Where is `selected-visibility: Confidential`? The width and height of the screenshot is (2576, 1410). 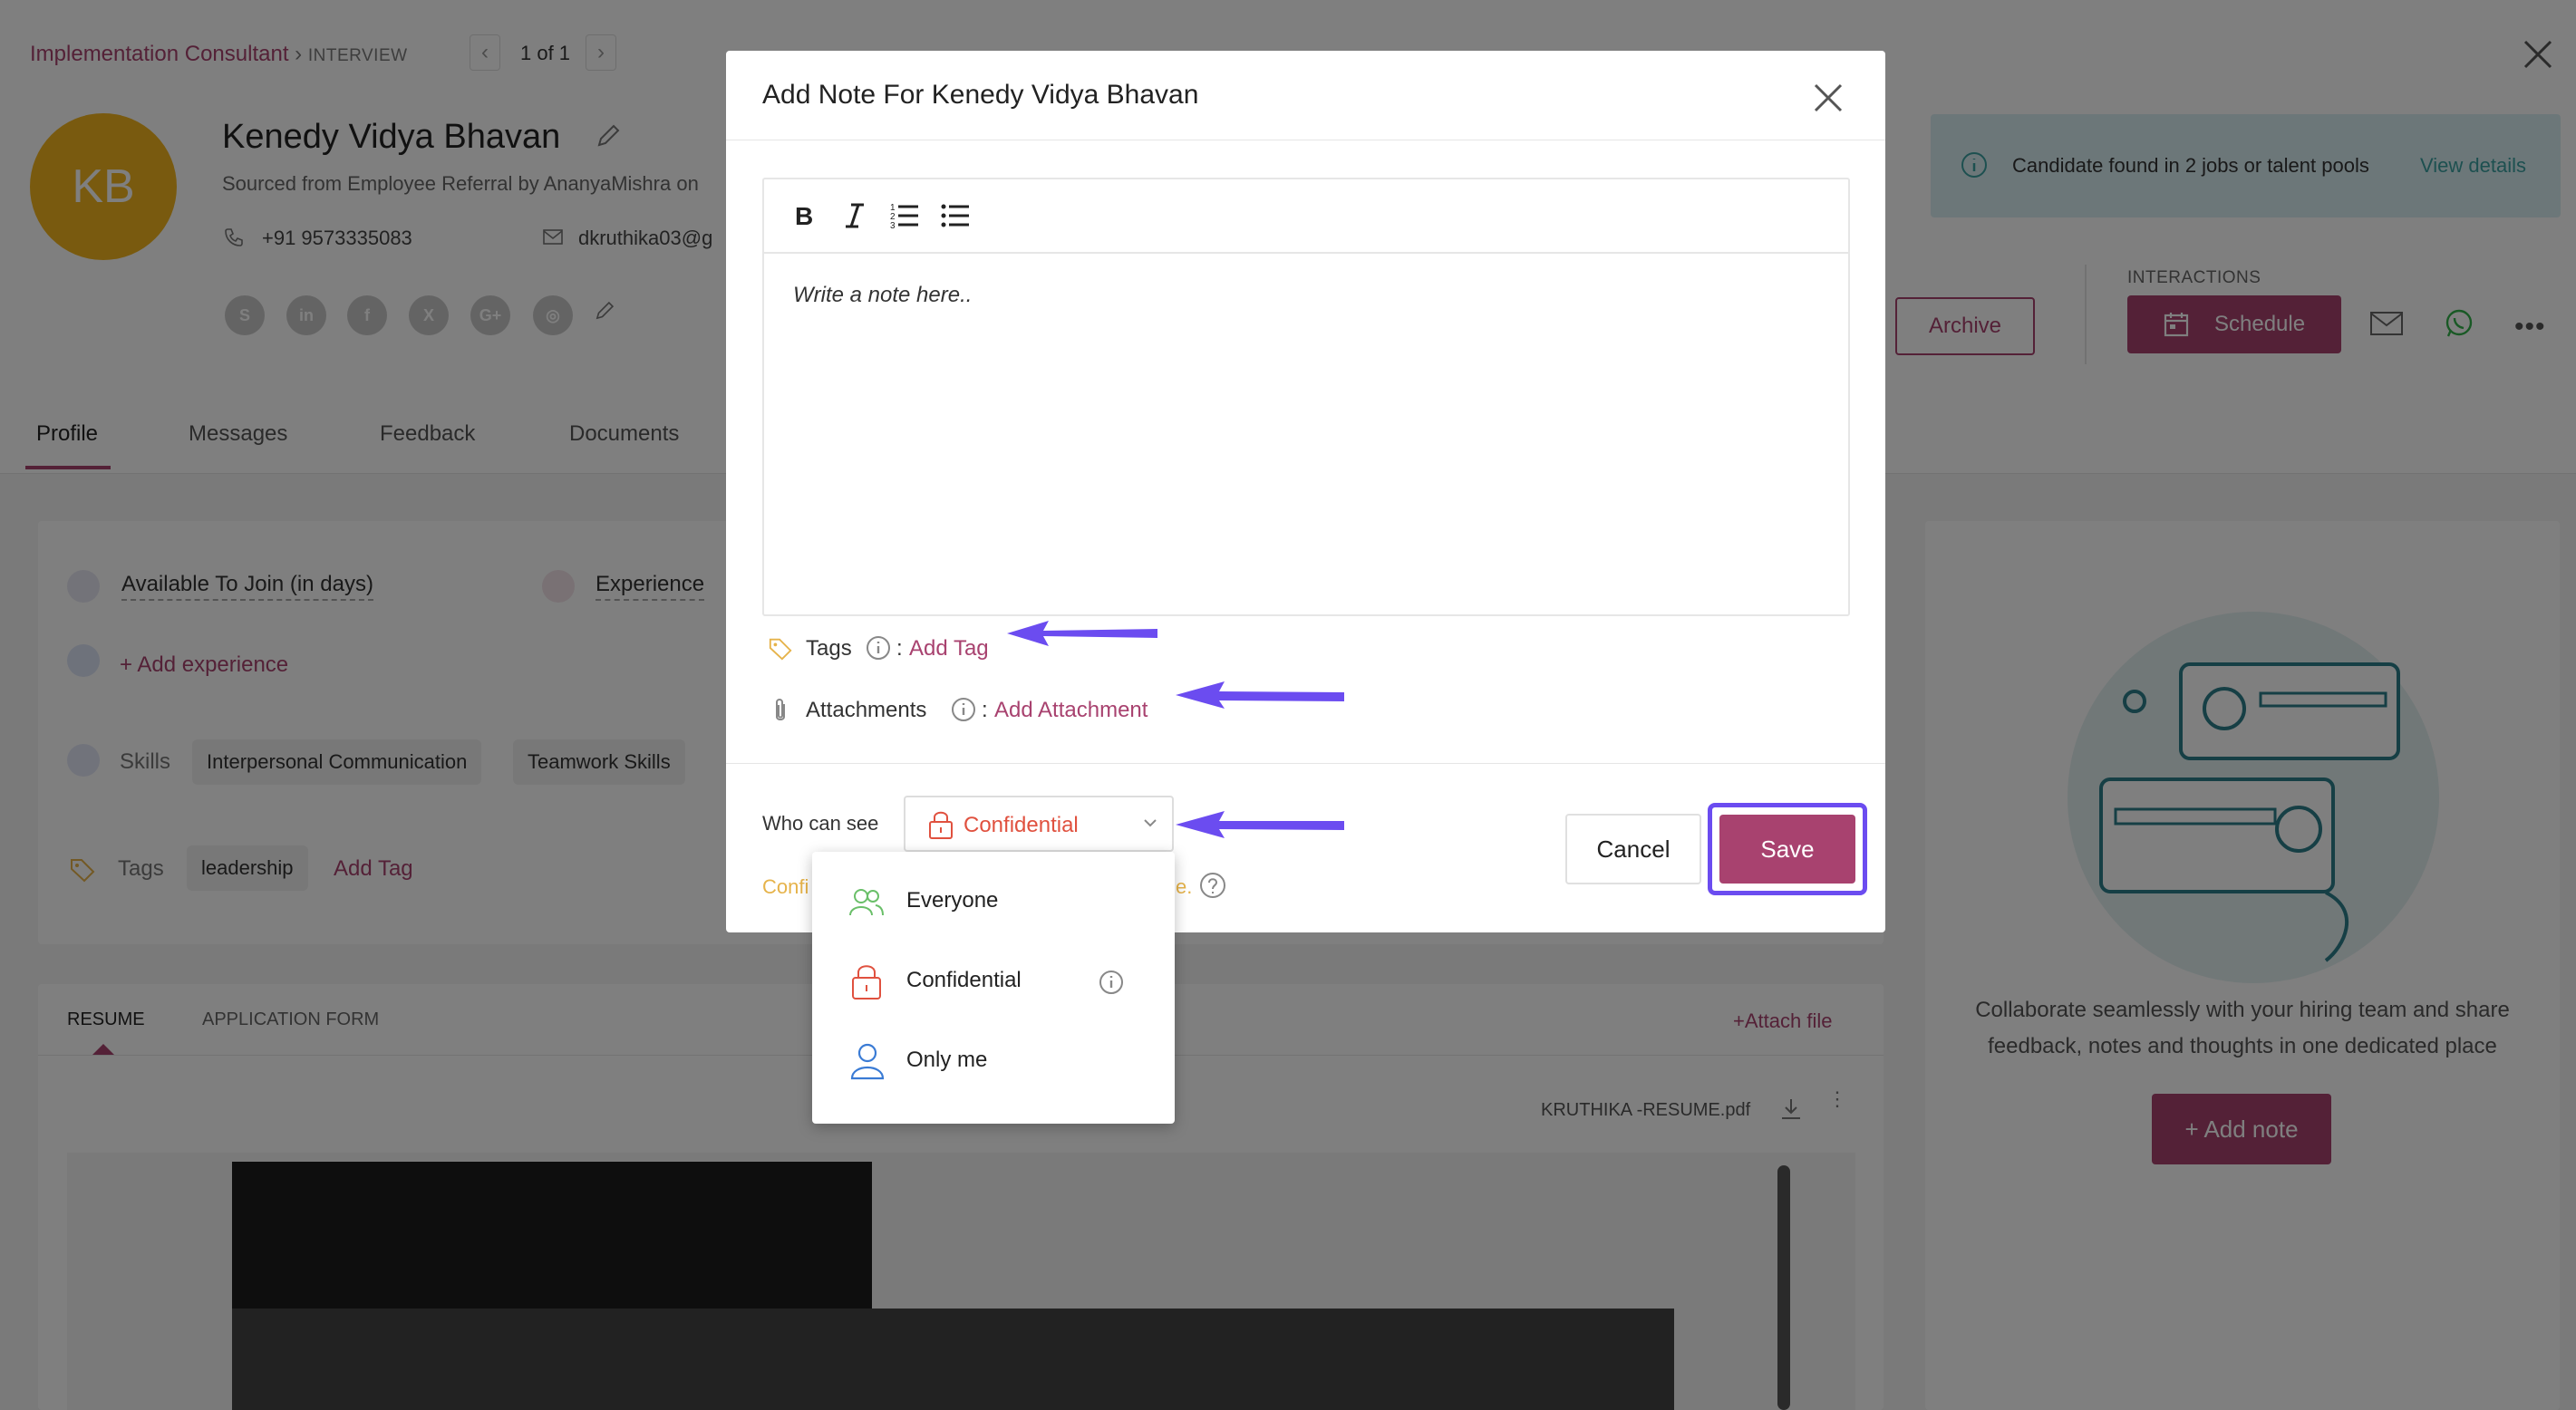
selected-visibility: Confidential is located at coordinates (1021, 825).